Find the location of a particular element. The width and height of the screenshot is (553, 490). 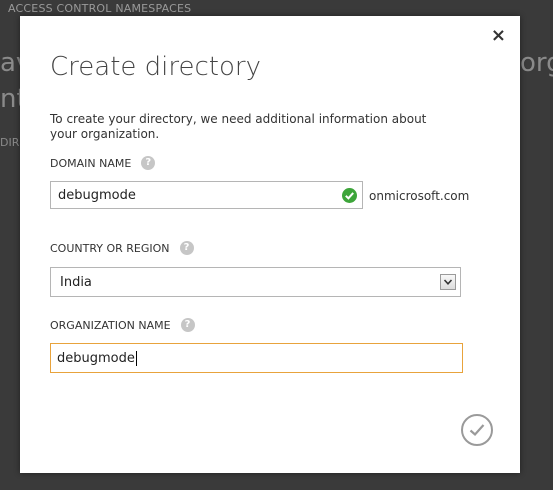

check-circle-icon is located at coordinates (349, 195).